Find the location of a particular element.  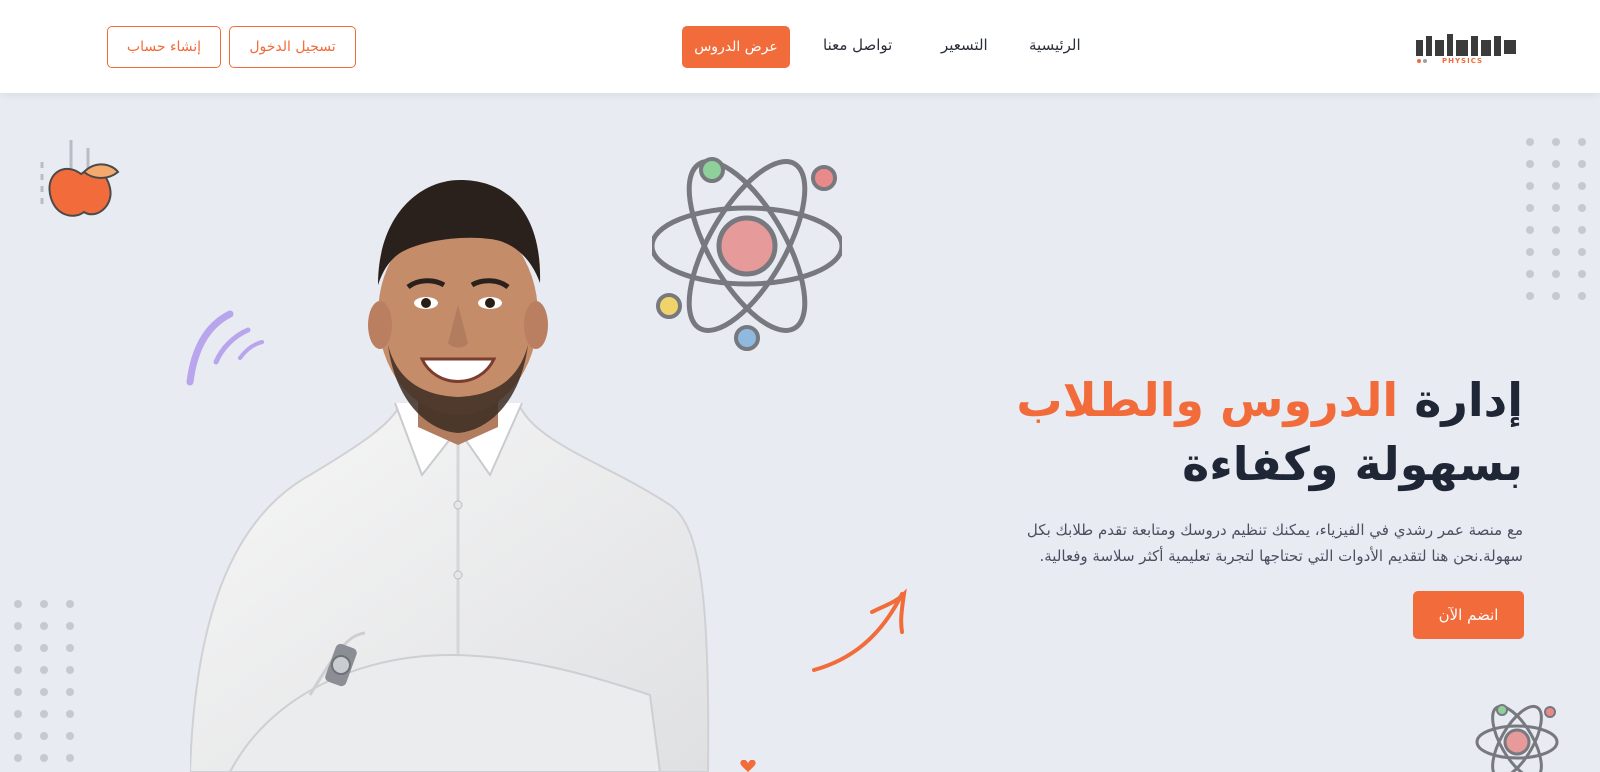

view-lessons-button: عرض الدروس is located at coordinates (736, 47).